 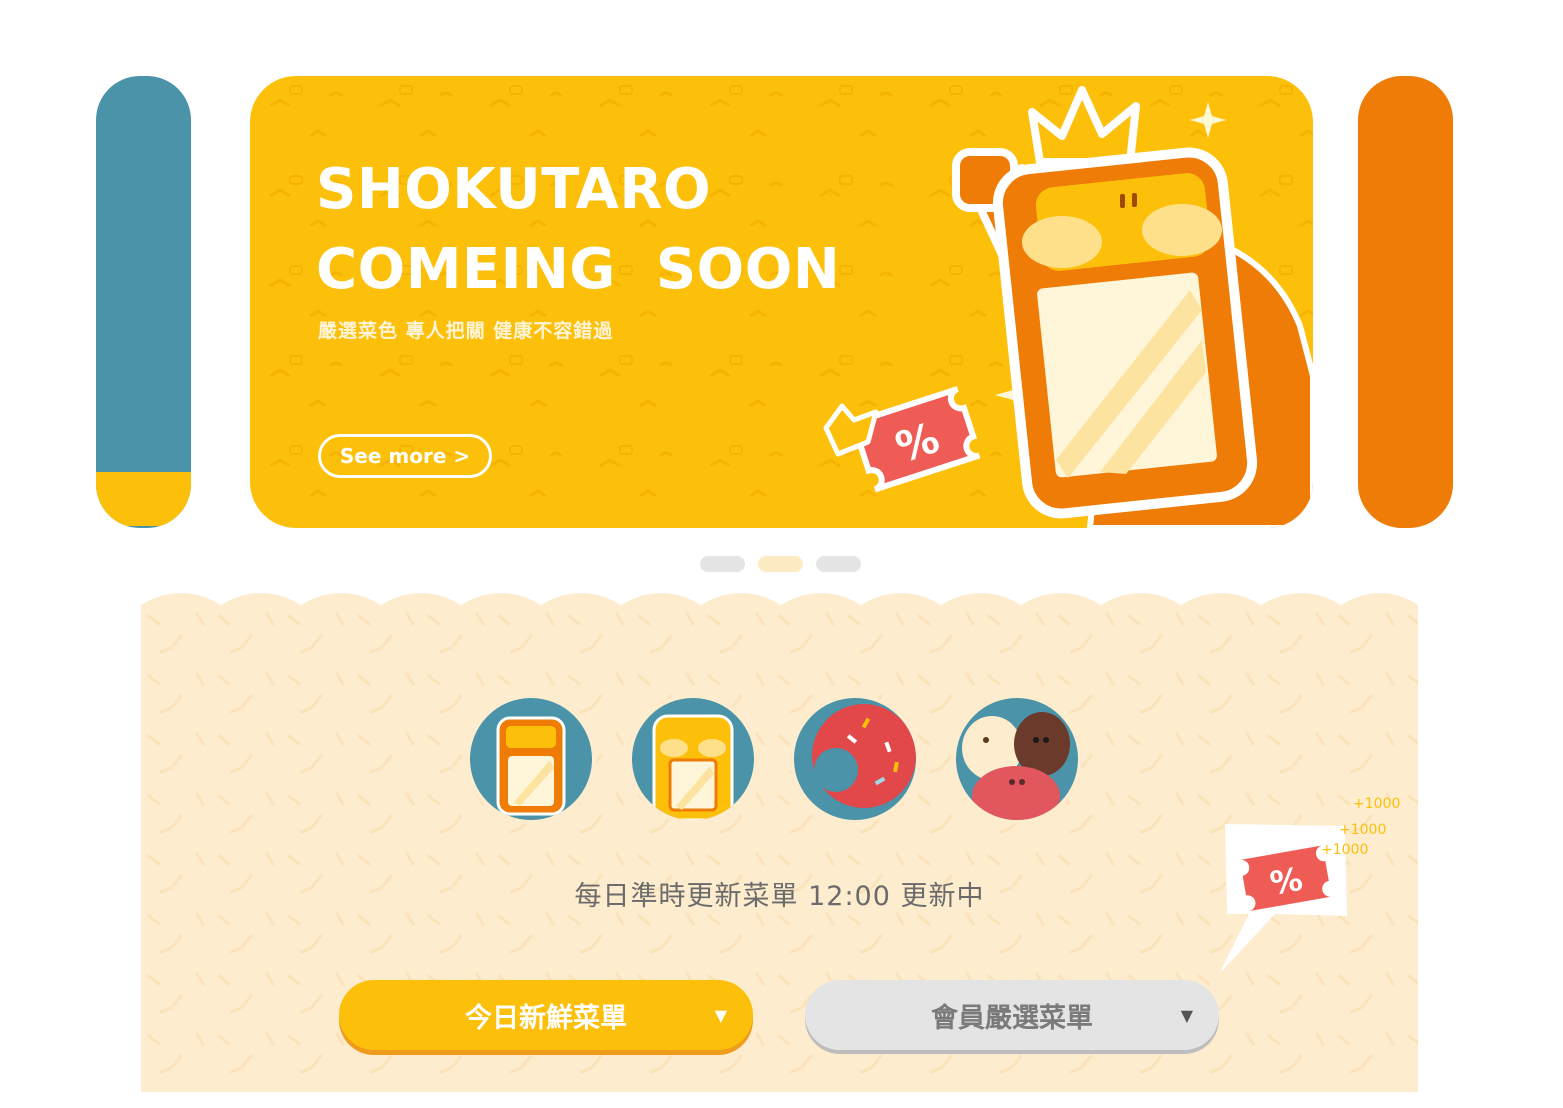 What do you see at coordinates (1286, 881) in the screenshot?
I see `sticker-percent-symbol: %` at bounding box center [1286, 881].